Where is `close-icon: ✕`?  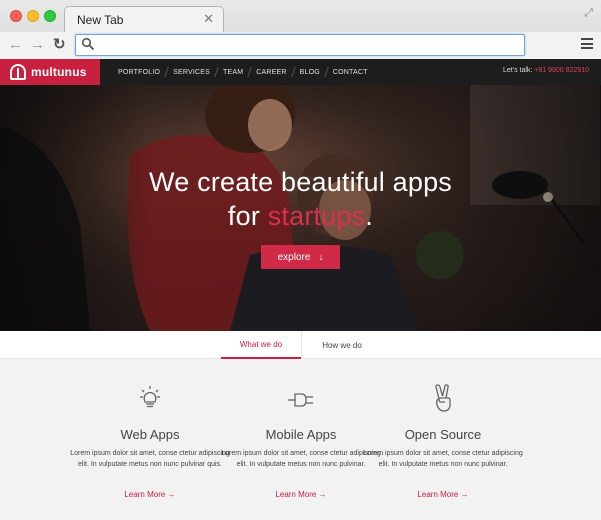 close-icon: ✕ is located at coordinates (208, 19).